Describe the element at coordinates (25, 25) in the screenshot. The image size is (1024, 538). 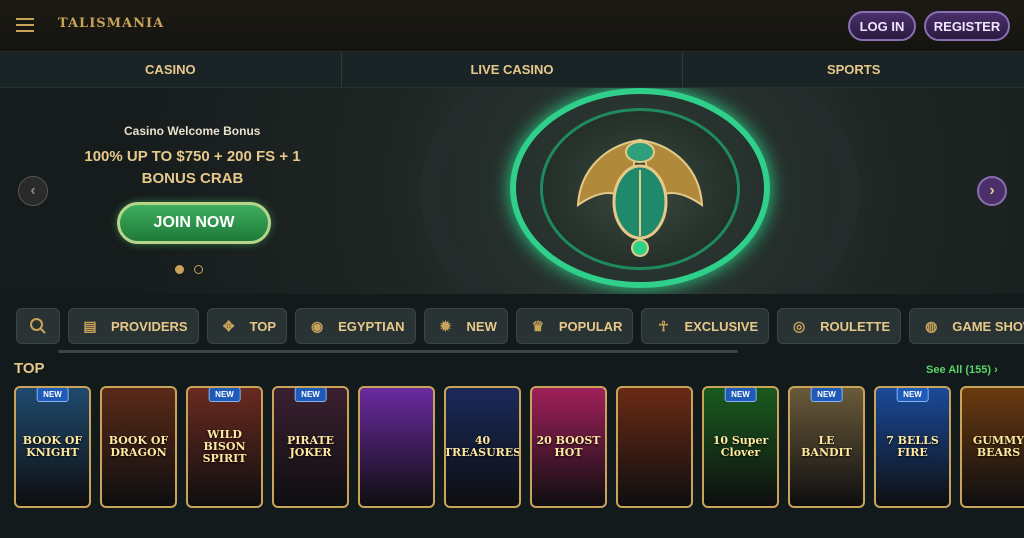
I see `menu-icon` at that location.